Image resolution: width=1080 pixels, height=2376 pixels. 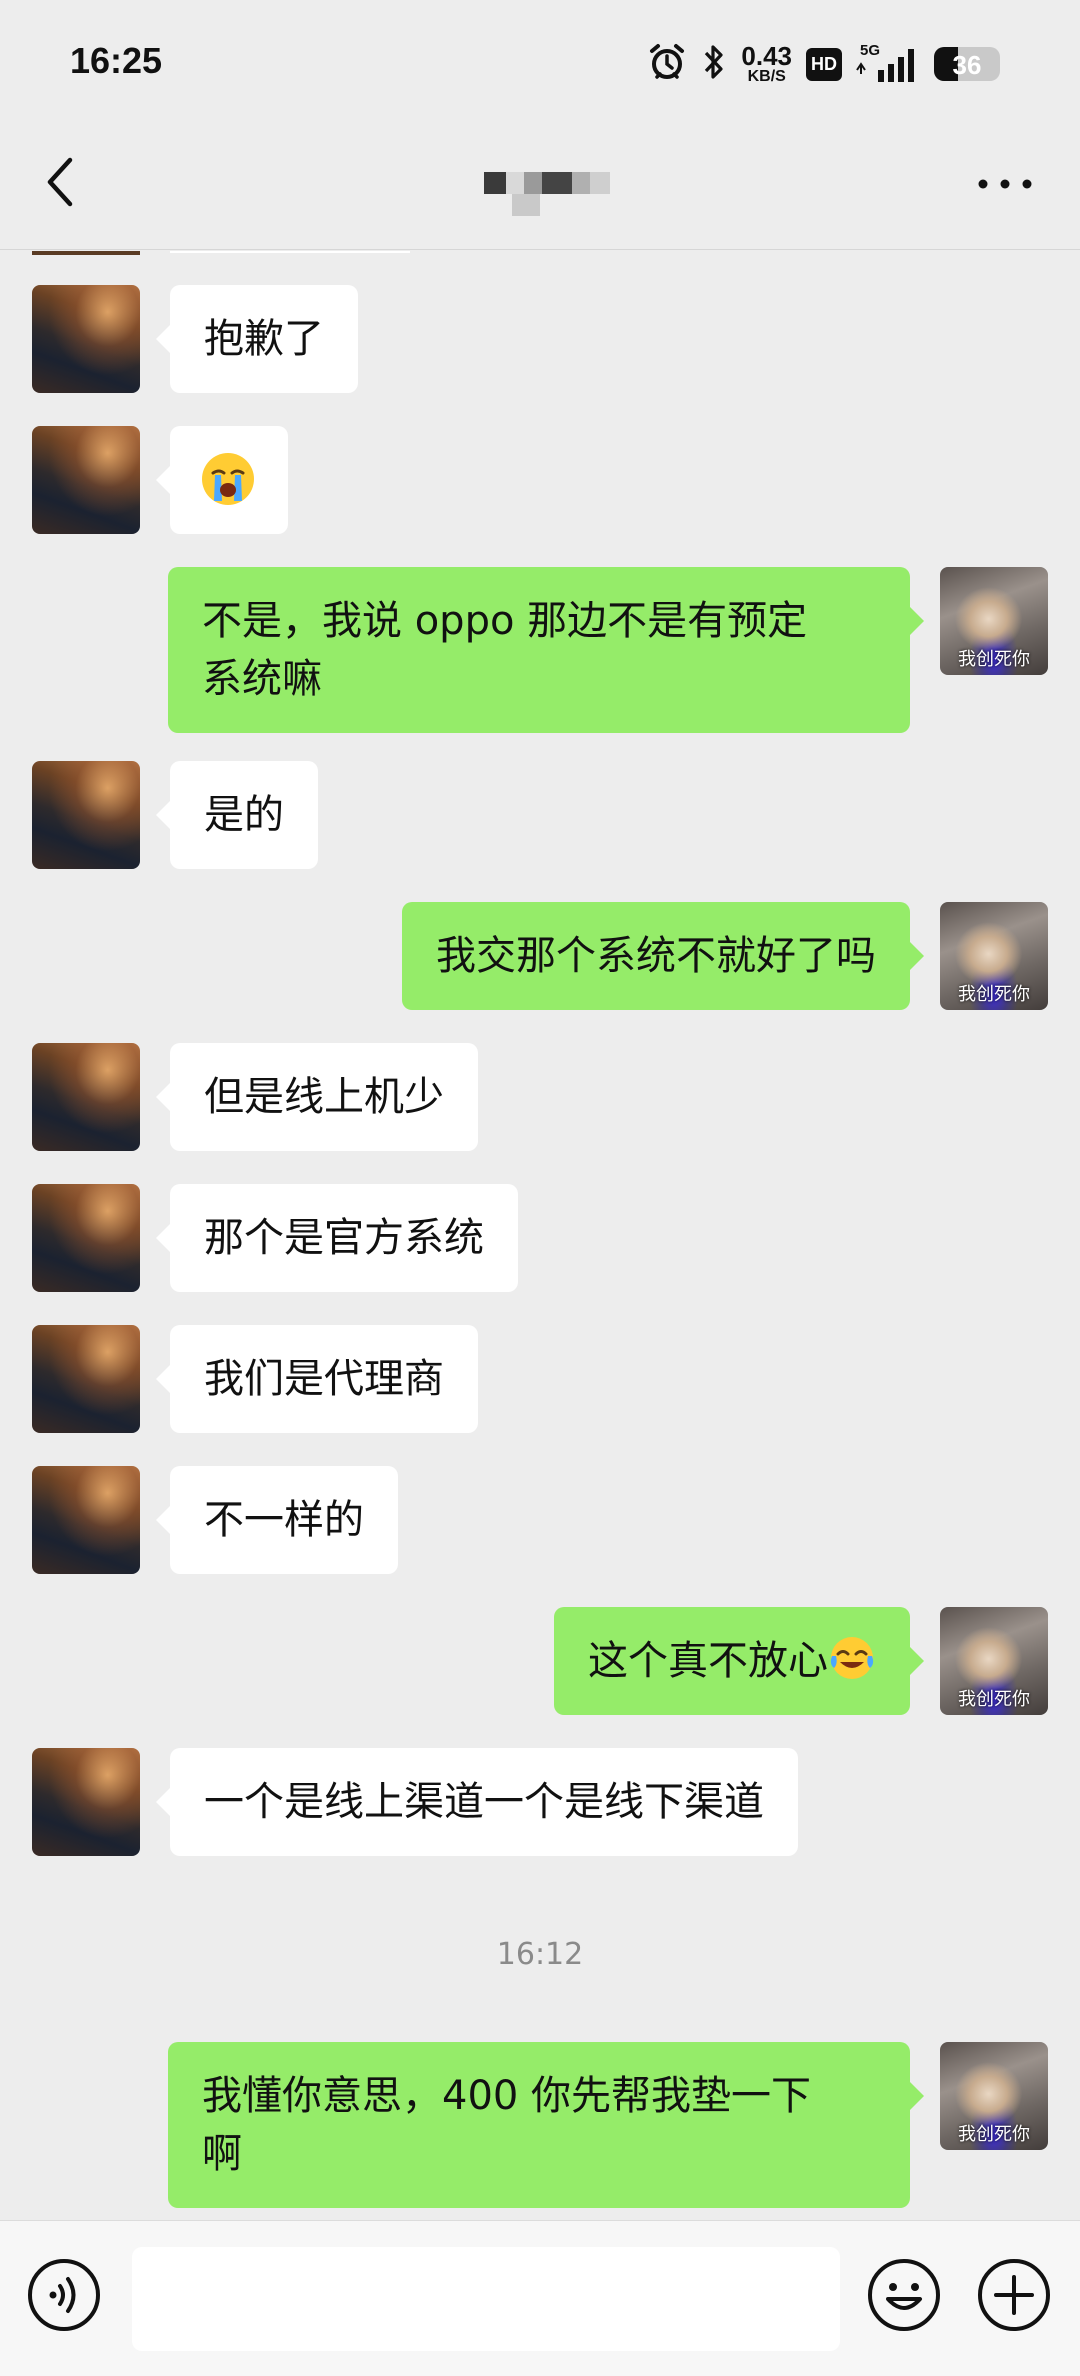 I want to click on back-button, so click(x=60, y=182).